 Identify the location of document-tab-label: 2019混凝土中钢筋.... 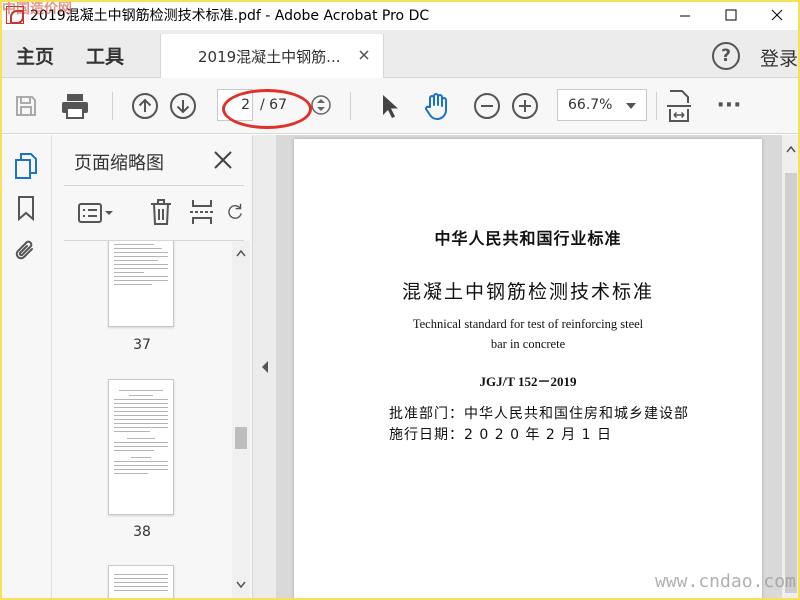
(269, 56).